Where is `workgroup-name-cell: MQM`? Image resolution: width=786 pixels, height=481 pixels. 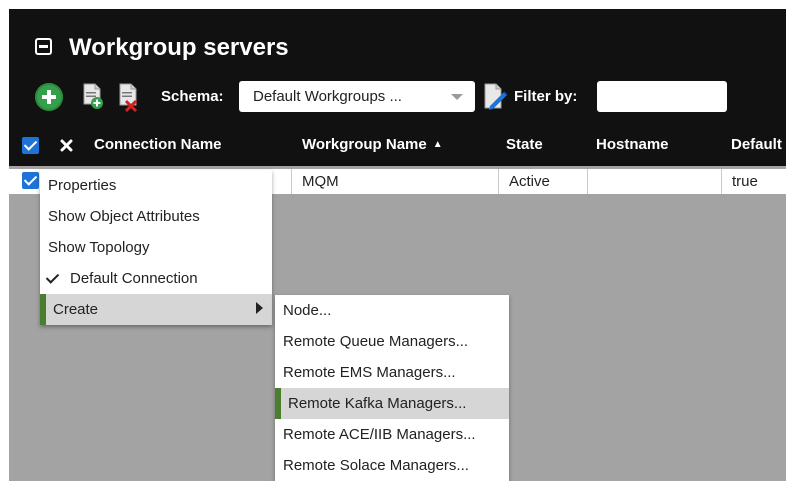 workgroup-name-cell: MQM is located at coordinates (395, 181).